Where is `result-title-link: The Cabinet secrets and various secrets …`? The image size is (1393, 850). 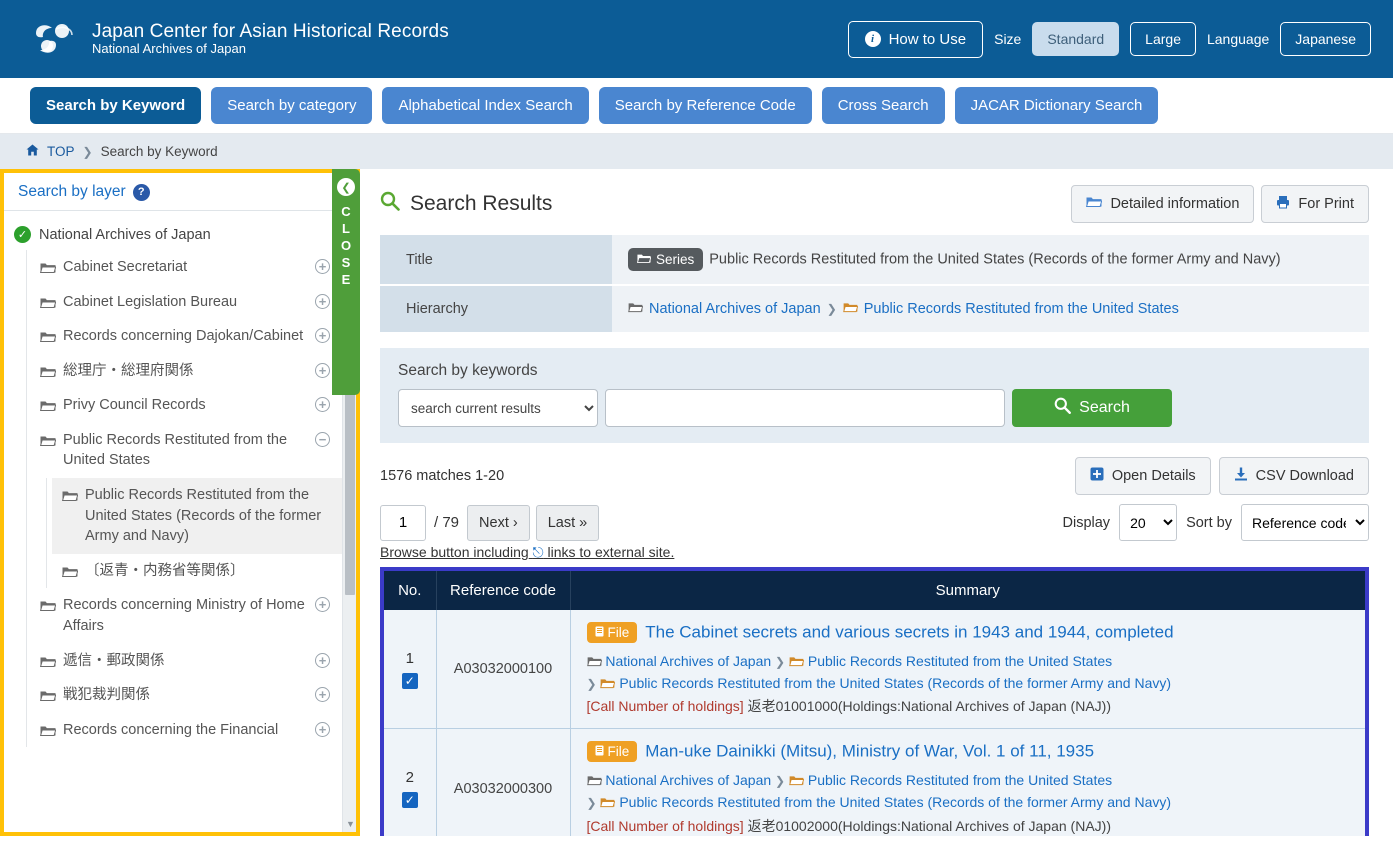
result-title-link: The Cabinet secrets and various secrets … is located at coordinates (909, 632).